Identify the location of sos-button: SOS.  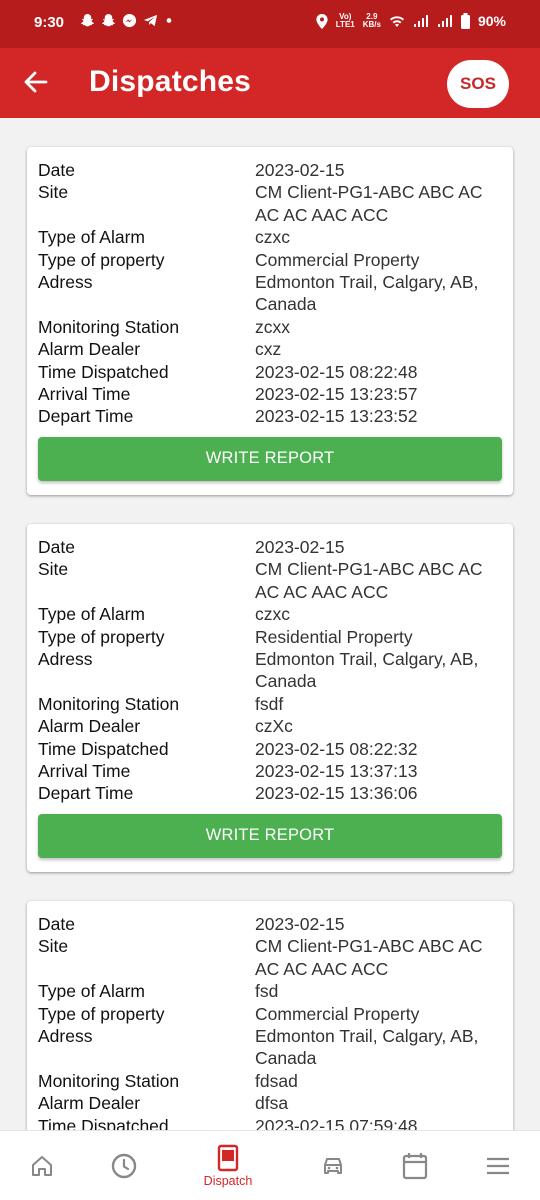
(478, 84).